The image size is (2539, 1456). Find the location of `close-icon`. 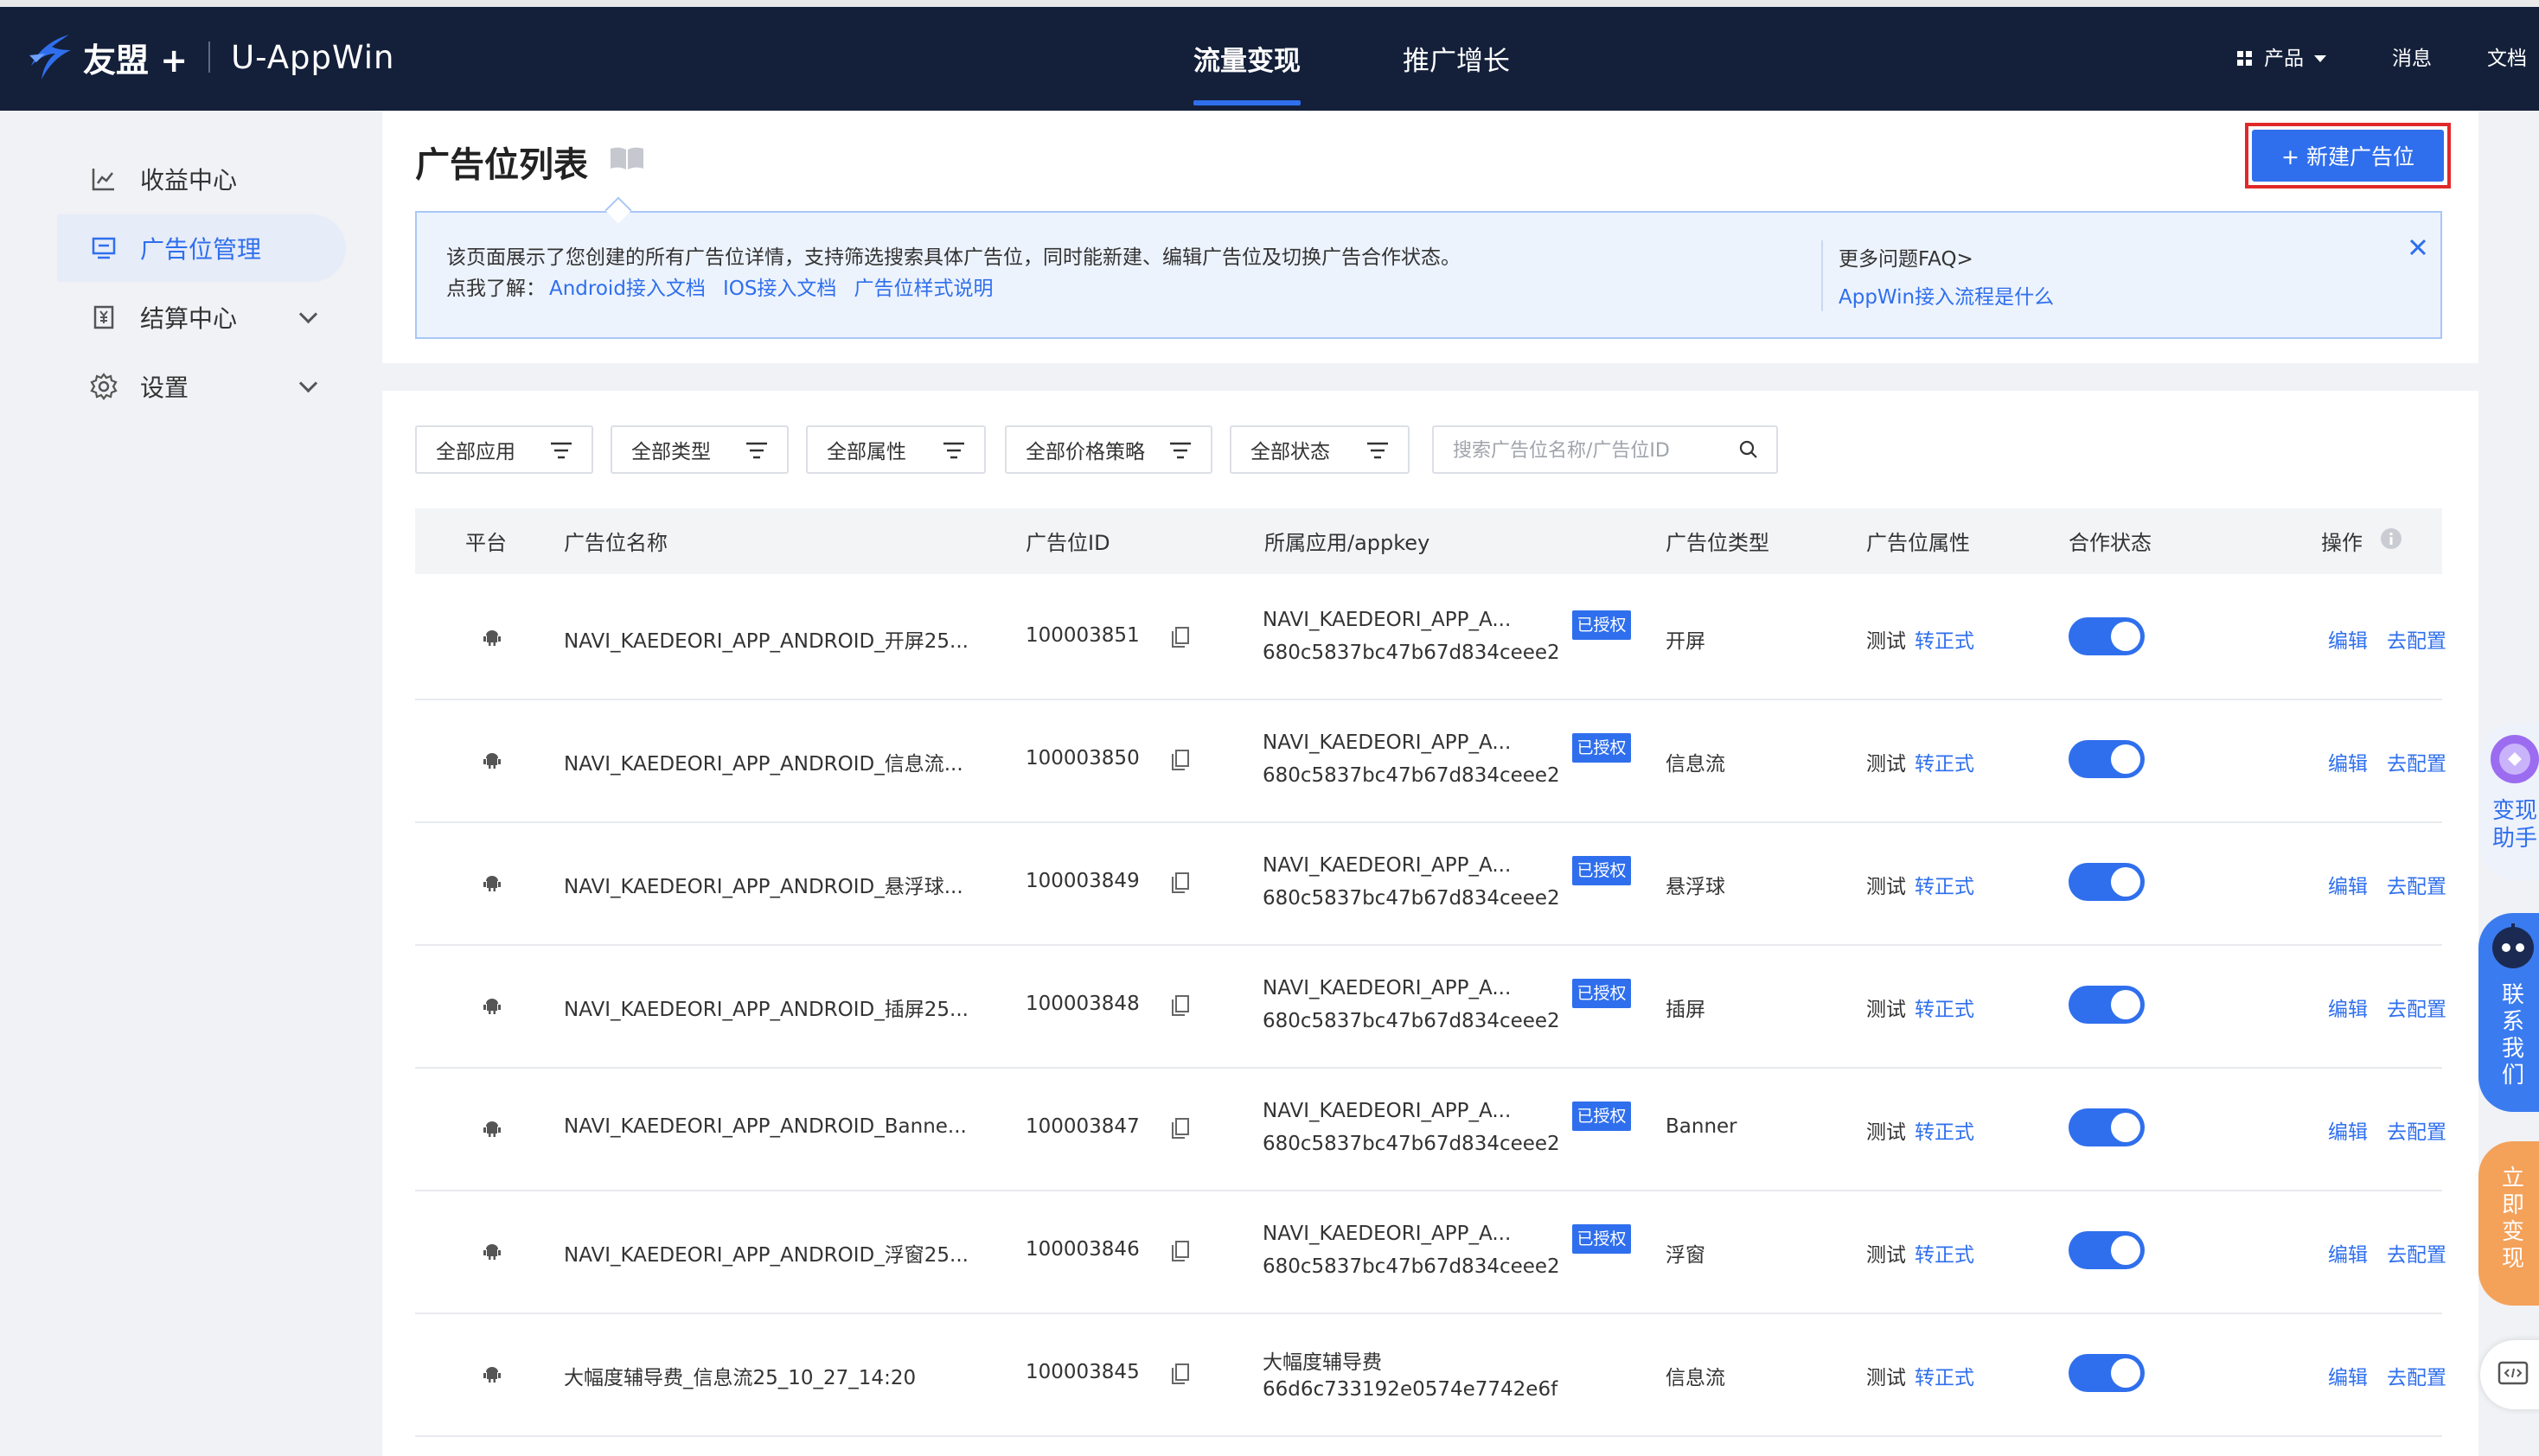

close-icon is located at coordinates (2418, 247).